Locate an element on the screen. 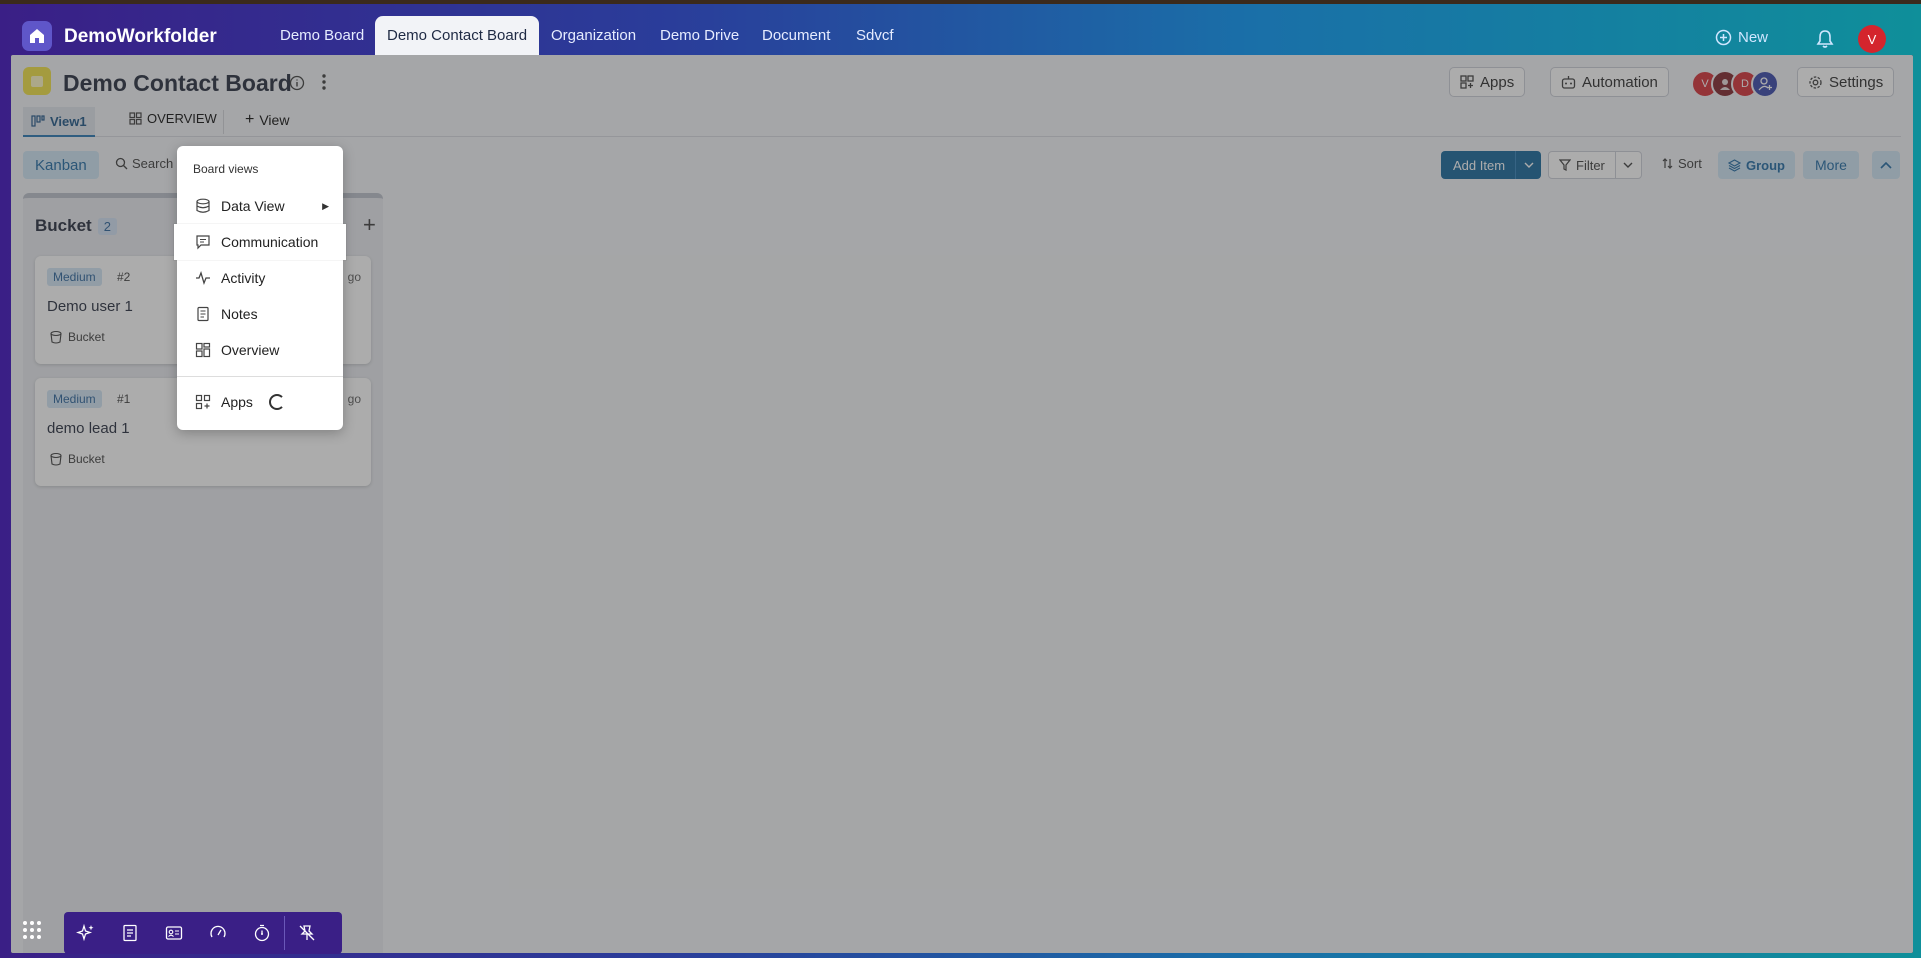 The width and height of the screenshot is (1921, 958). dots-grid-icon is located at coordinates (32, 930).